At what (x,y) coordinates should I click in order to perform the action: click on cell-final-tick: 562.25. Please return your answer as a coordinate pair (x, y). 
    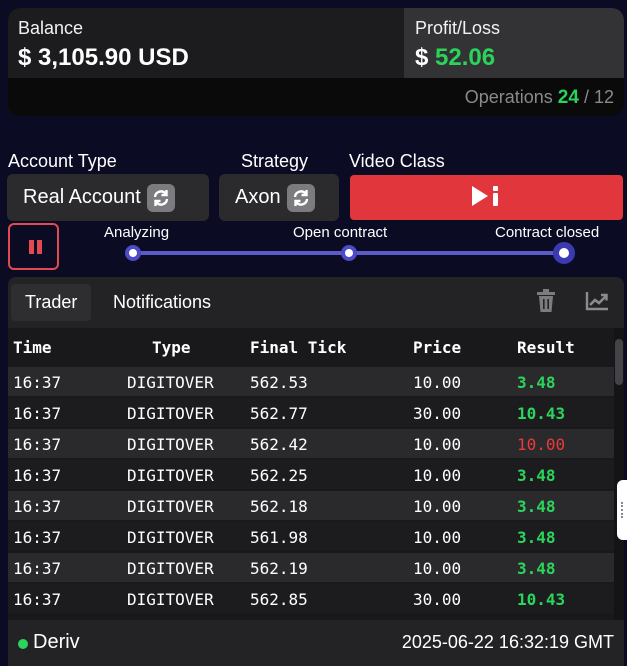
    Looking at the image, I should click on (279, 475).